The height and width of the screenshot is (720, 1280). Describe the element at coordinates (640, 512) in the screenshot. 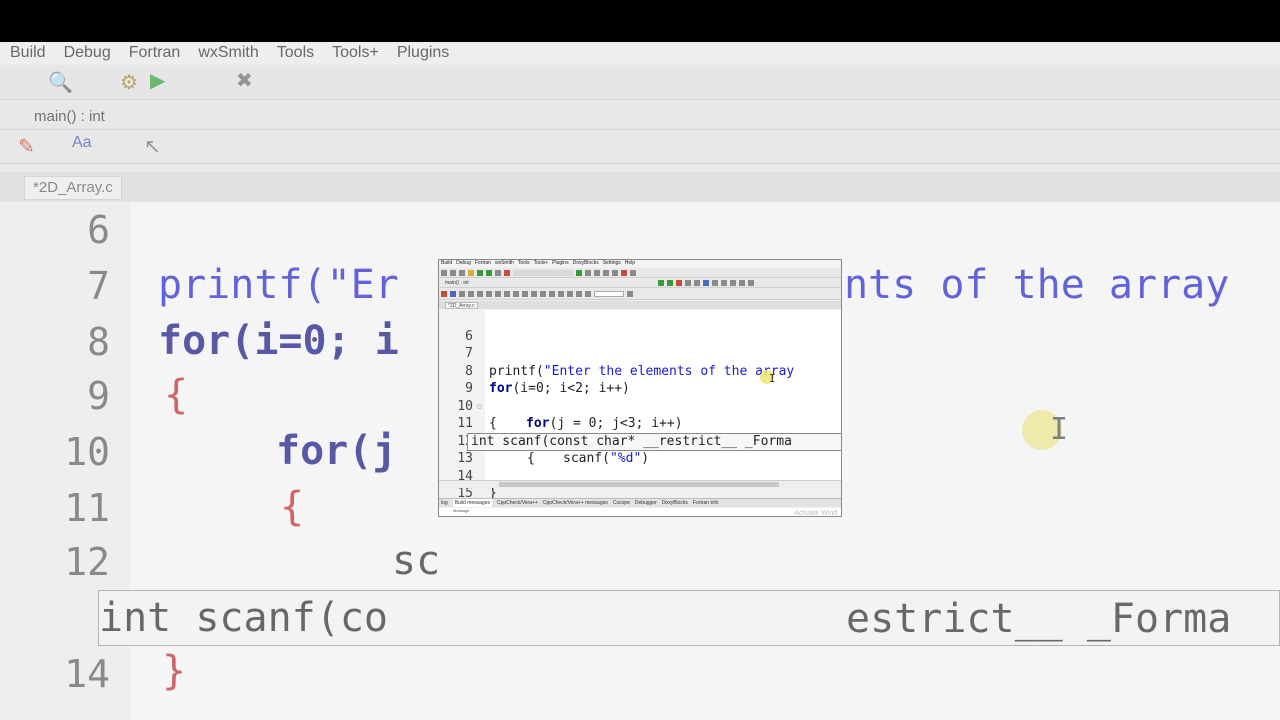

I see `log-column-header: Message` at that location.